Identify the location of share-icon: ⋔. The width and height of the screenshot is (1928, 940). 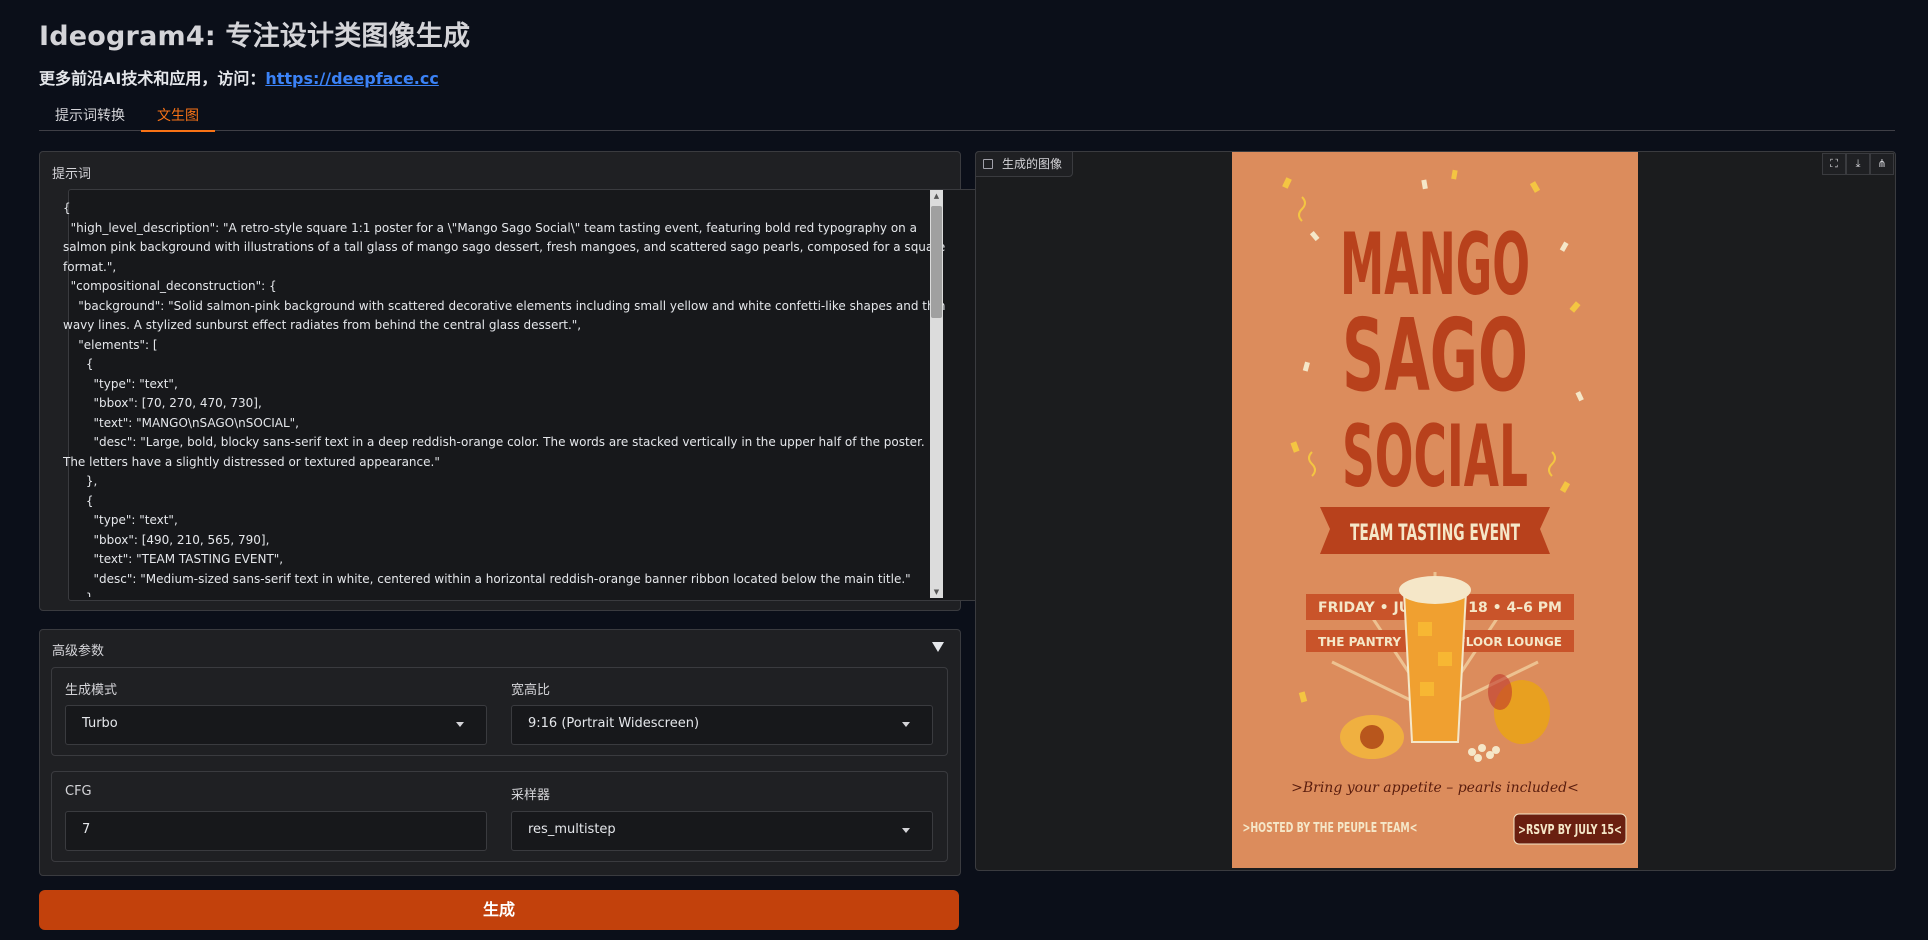
(1882, 164).